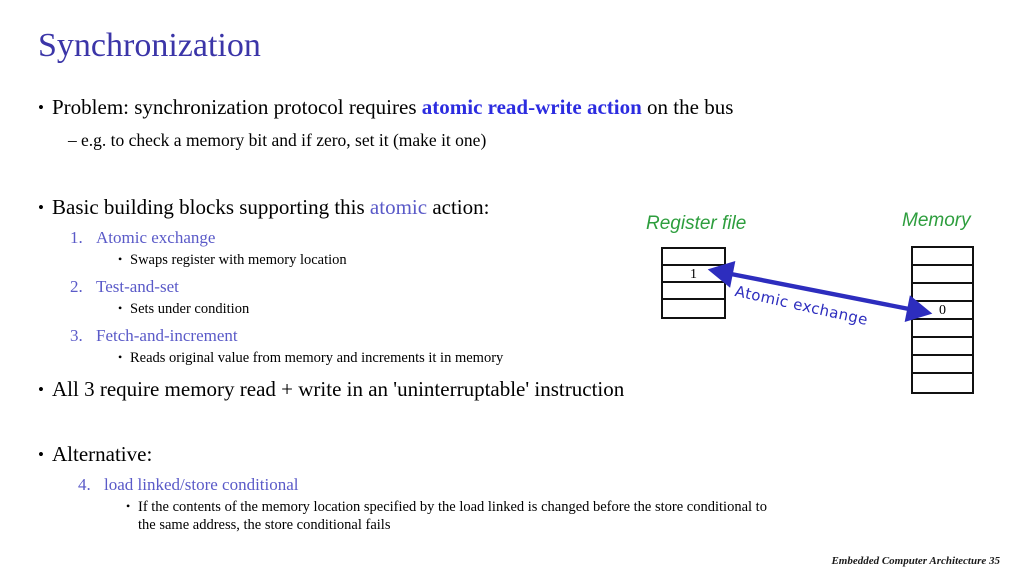  What do you see at coordinates (84, 484) in the screenshot?
I see `item-number: 4.` at bounding box center [84, 484].